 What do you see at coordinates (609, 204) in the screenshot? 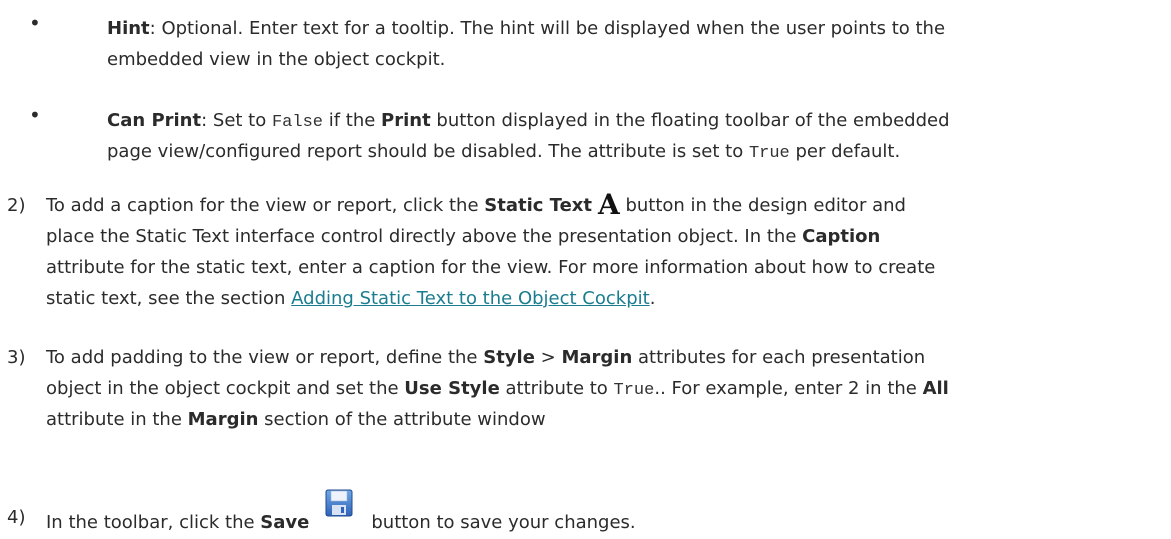
I see `static-text-A-icon: A` at bounding box center [609, 204].